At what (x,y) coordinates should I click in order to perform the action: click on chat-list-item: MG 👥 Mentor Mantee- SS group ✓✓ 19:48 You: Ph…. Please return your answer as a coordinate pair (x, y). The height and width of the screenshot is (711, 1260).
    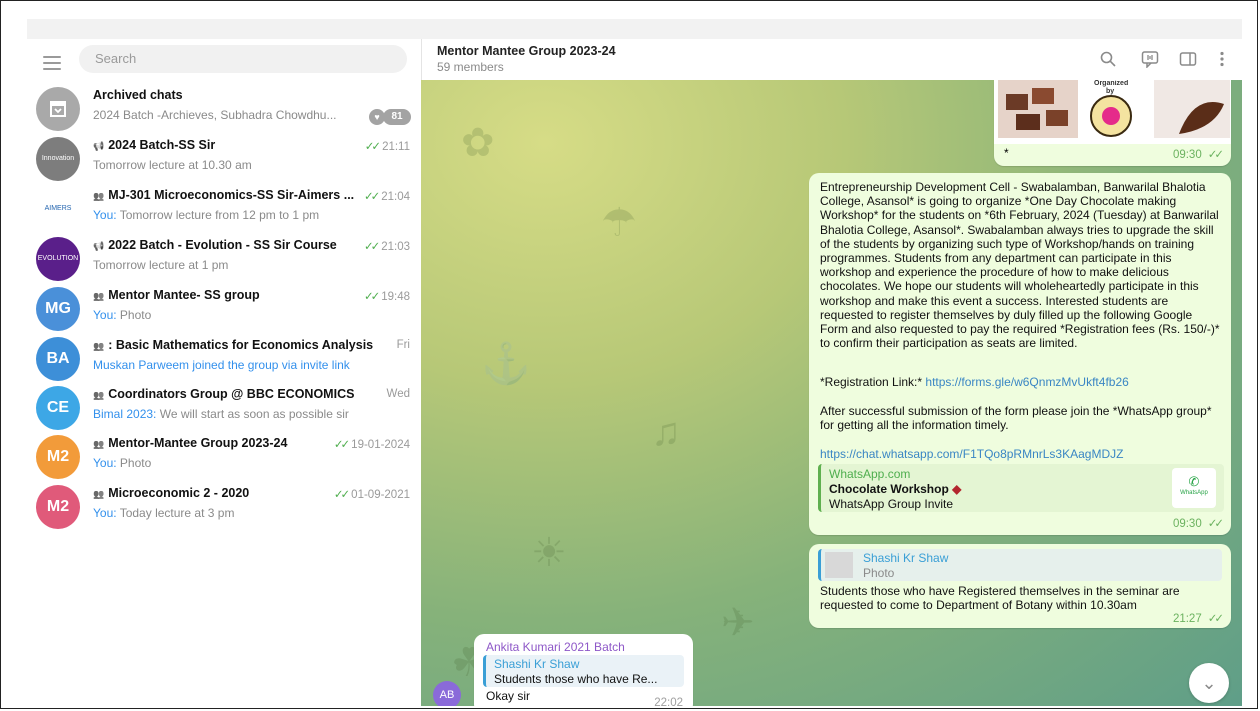
    Looking at the image, I should click on (223, 309).